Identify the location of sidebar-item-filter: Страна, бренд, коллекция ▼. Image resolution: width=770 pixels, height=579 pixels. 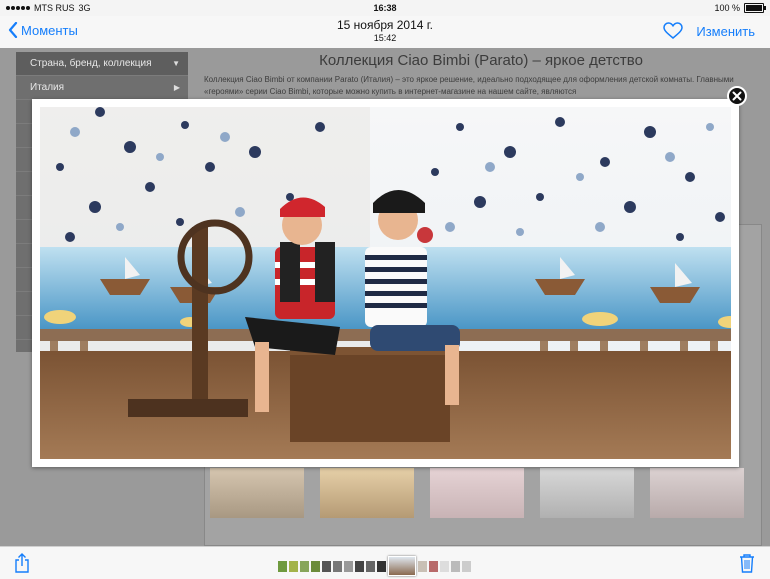
(102, 64).